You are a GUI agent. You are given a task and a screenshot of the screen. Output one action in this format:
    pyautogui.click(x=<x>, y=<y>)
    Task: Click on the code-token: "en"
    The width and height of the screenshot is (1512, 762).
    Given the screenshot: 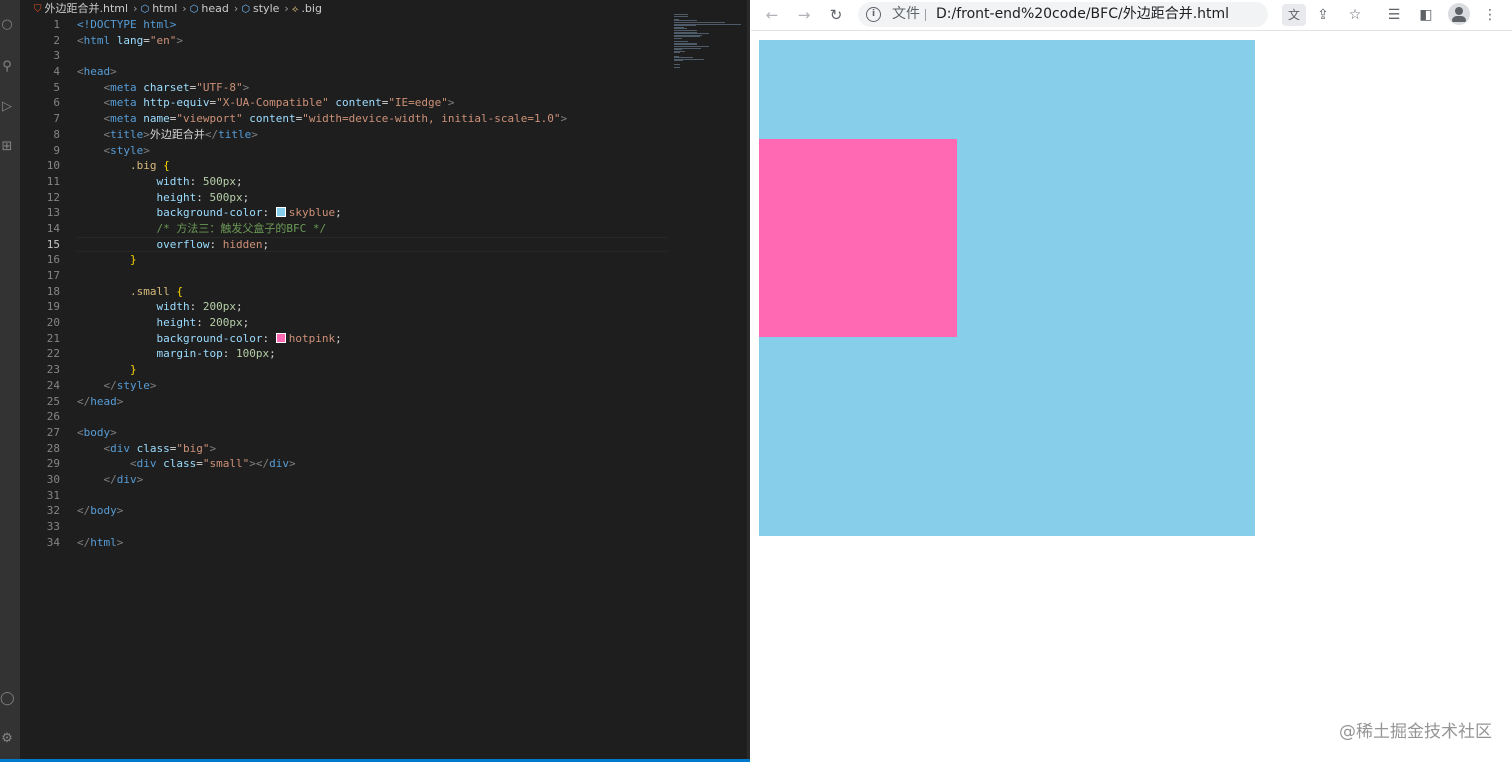 What is the action you would take?
    pyautogui.click(x=163, y=40)
    